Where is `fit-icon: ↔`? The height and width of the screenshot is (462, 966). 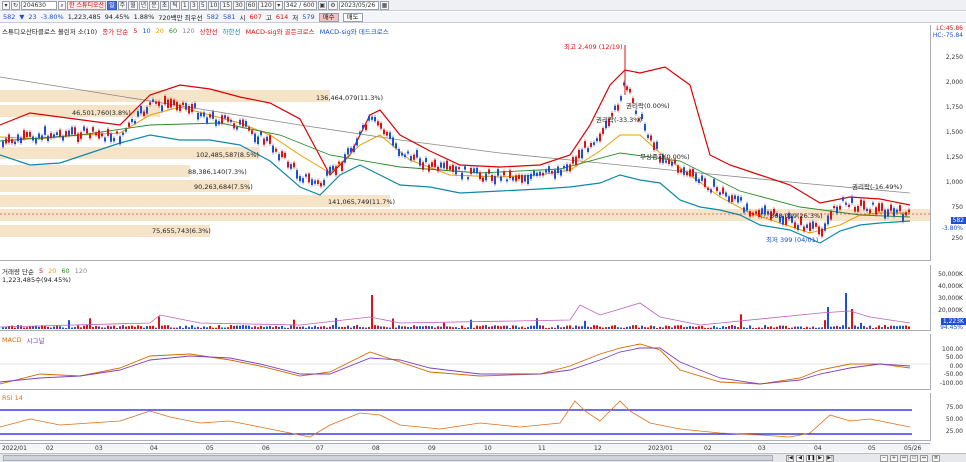
fit-icon: ↔ is located at coordinates (904, 458).